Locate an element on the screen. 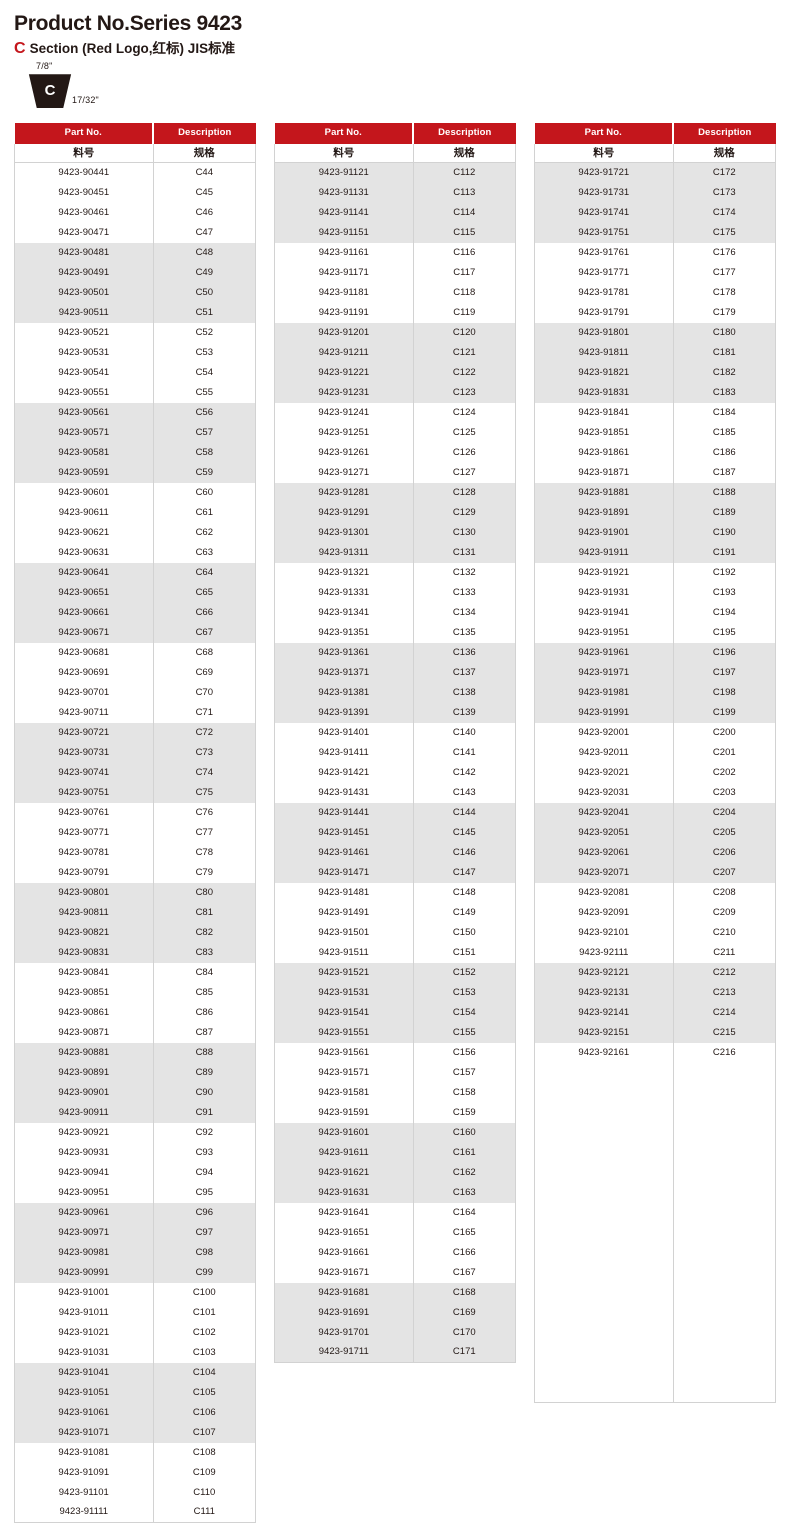 Image resolution: width=790 pixels, height=1523 pixels. table-row: 9423-91191 C119 is located at coordinates (395, 312).